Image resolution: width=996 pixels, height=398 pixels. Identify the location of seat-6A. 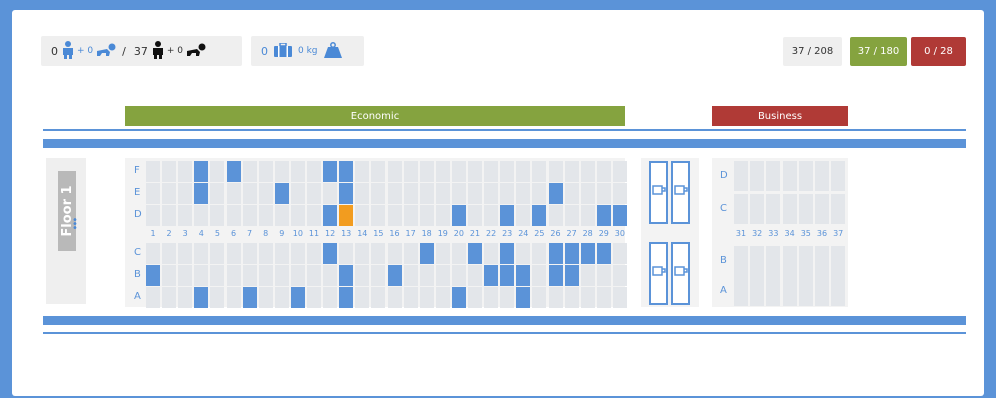
(233, 297).